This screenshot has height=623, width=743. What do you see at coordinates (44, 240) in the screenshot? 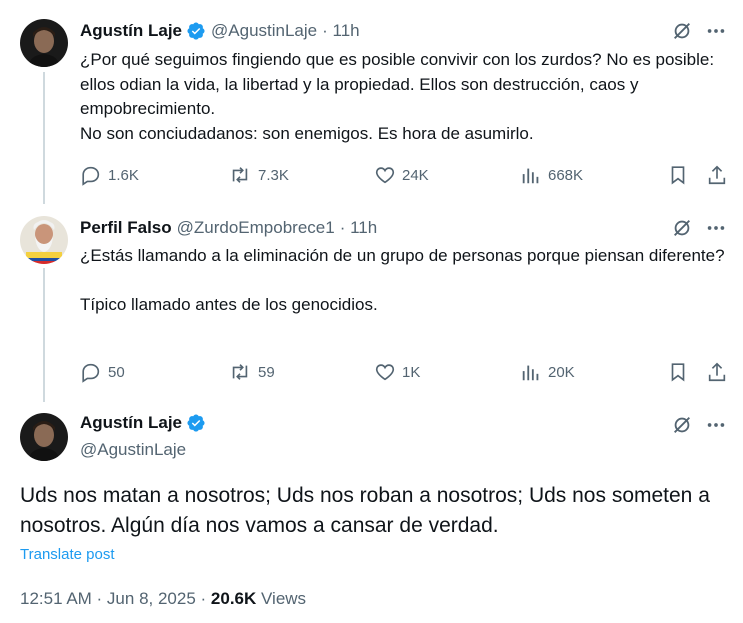
I see `avatar-perfil-falso` at bounding box center [44, 240].